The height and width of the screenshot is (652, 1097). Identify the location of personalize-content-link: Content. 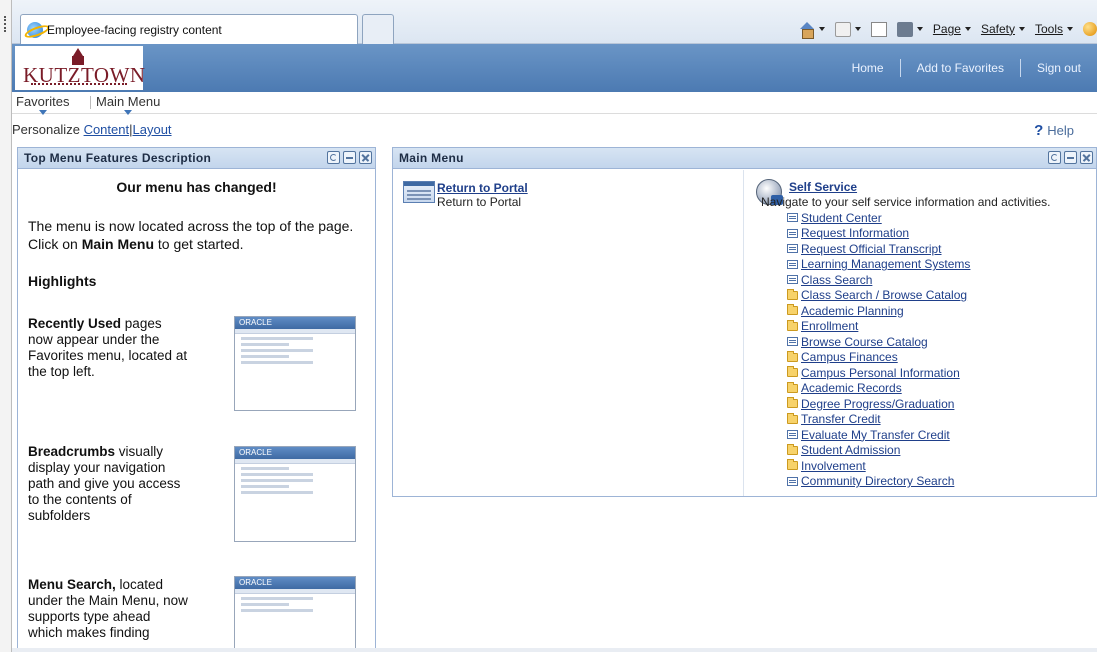
(107, 129).